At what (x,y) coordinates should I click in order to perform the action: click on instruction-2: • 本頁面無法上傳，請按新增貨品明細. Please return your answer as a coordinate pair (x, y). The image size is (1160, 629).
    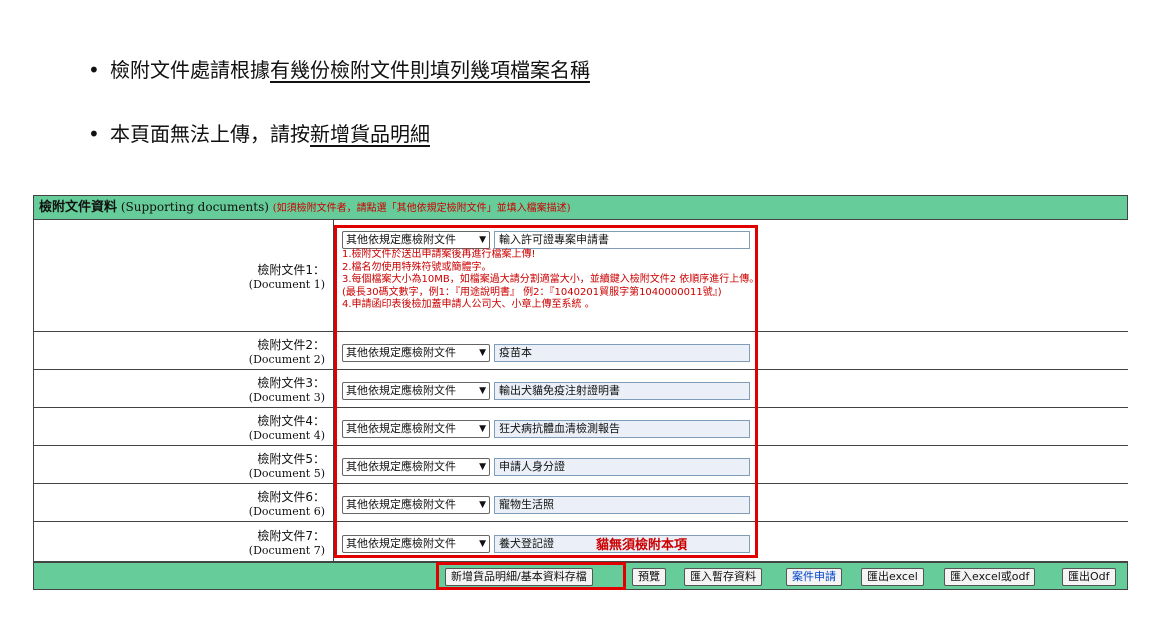
    Looking at the image, I should click on (259, 132).